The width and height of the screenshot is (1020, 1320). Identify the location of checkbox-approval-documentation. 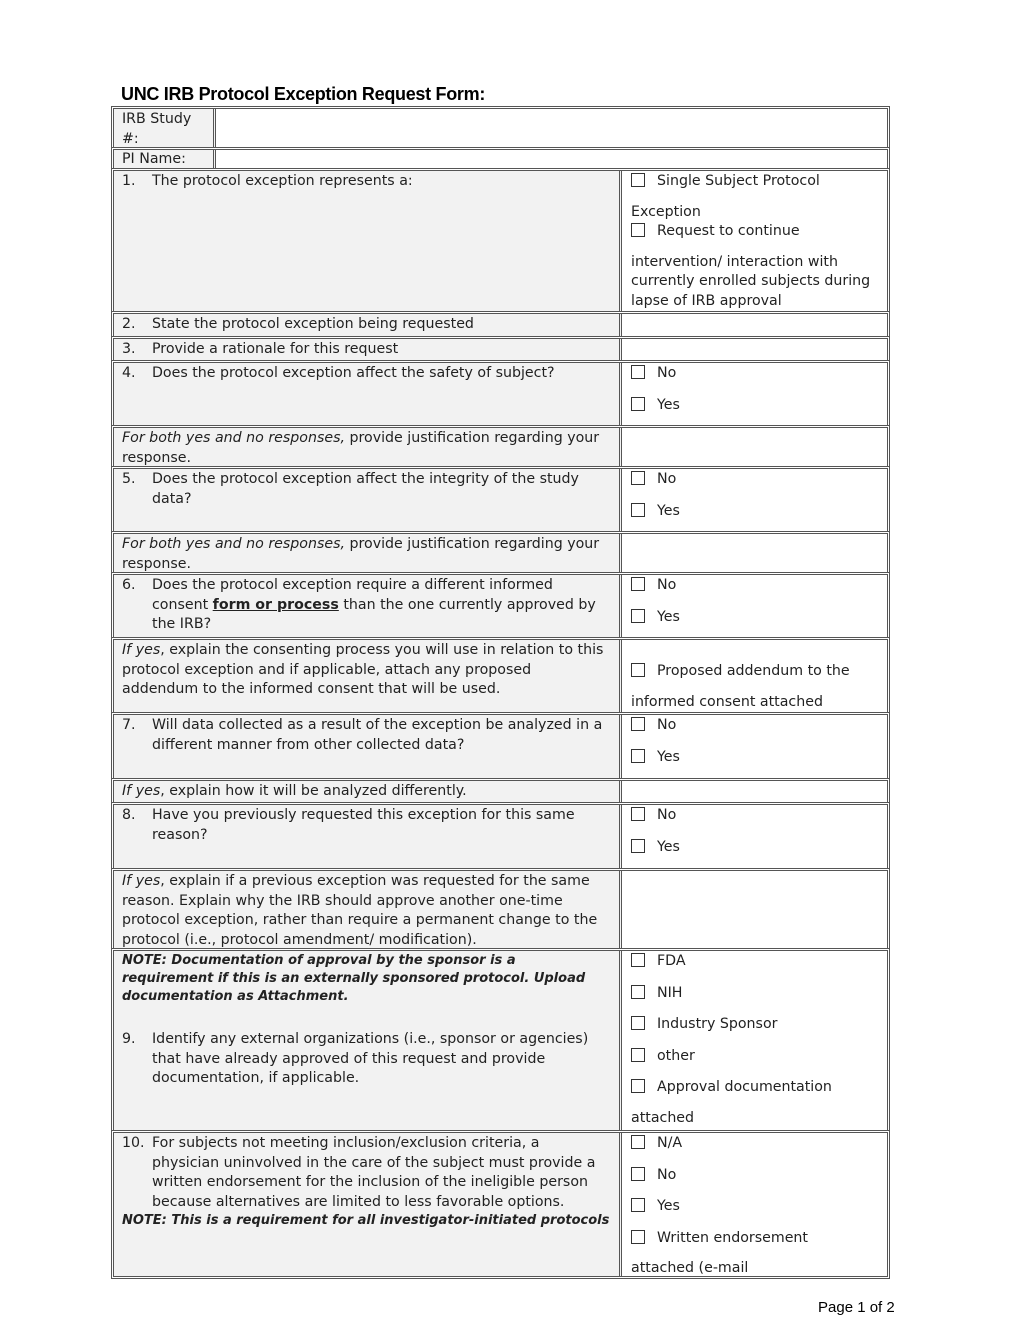
(638, 1086).